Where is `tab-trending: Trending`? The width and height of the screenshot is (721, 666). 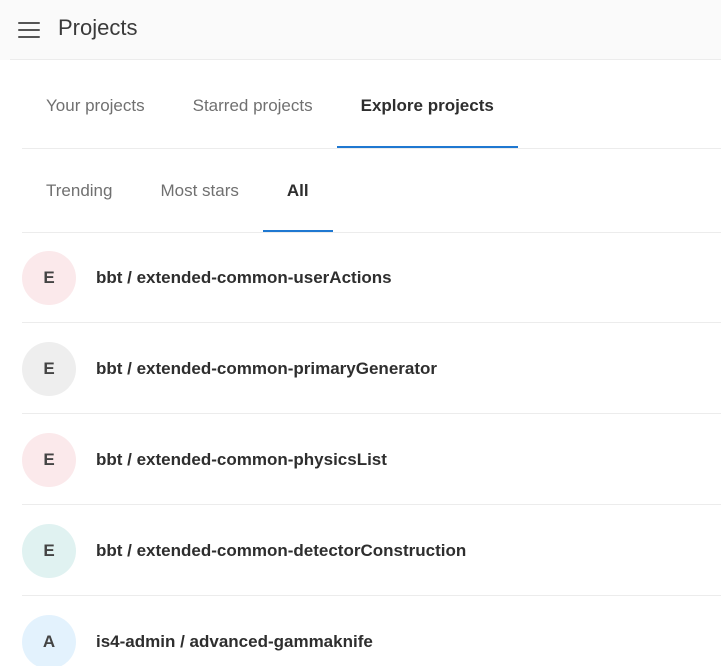
tab-trending: Trending is located at coordinates (79, 191).